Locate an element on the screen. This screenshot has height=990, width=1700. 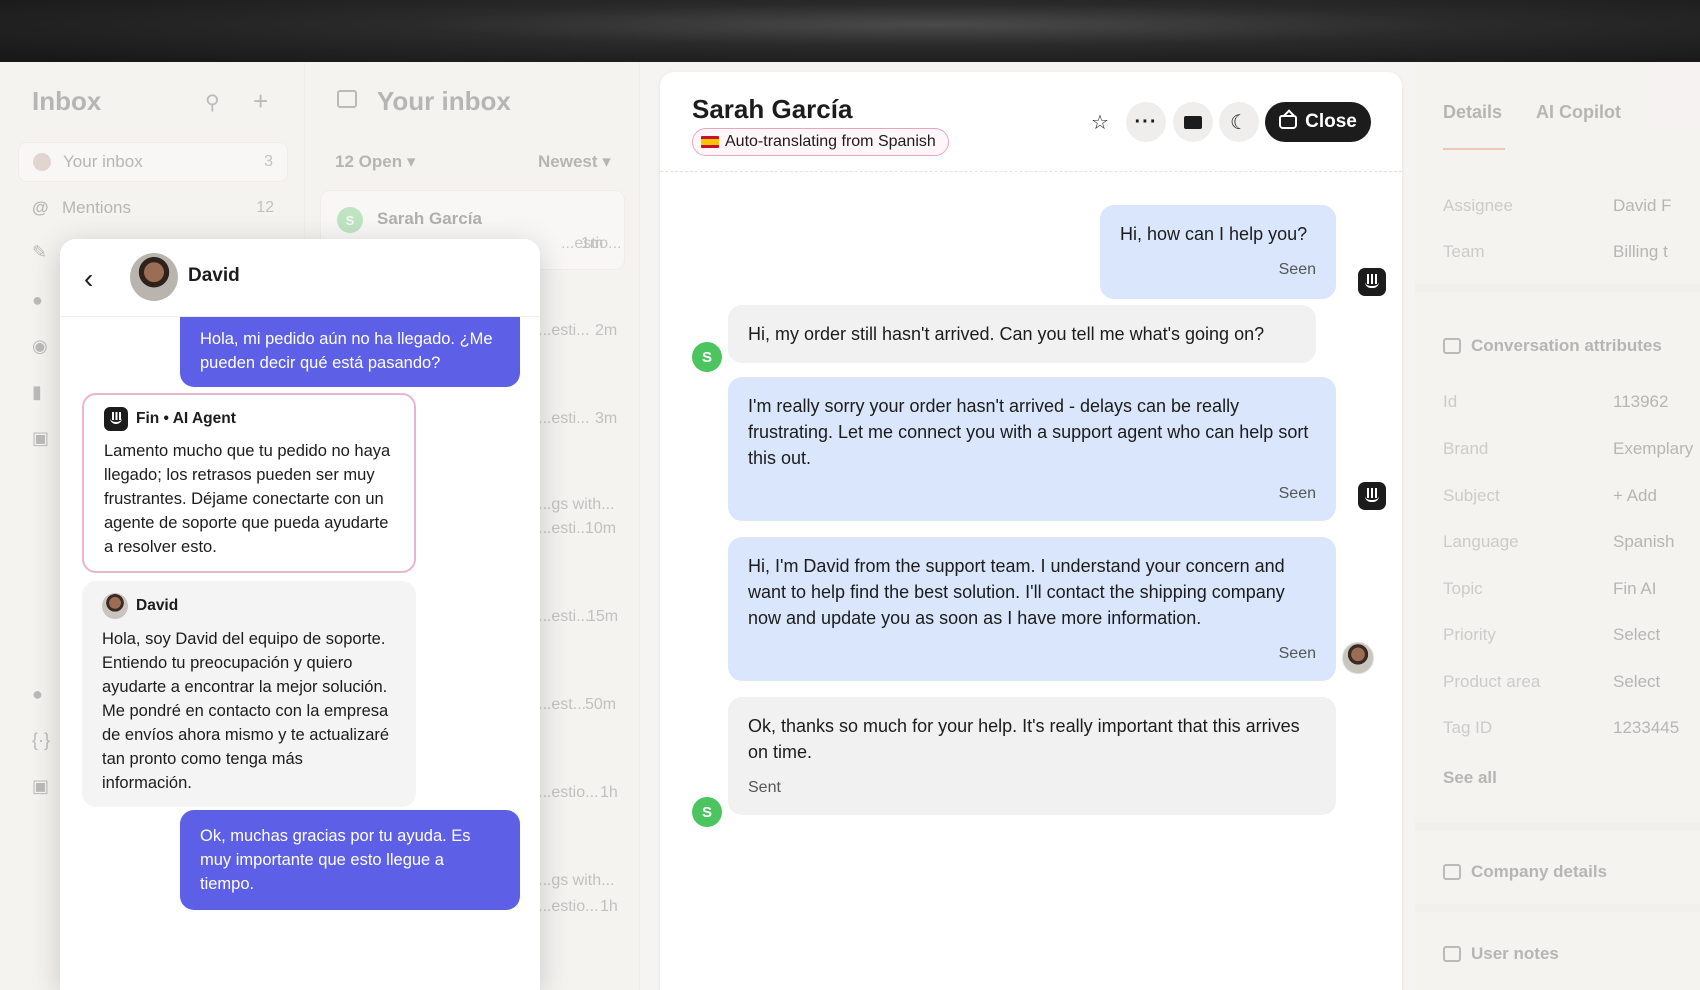
spain-flag-icon is located at coordinates (710, 142).